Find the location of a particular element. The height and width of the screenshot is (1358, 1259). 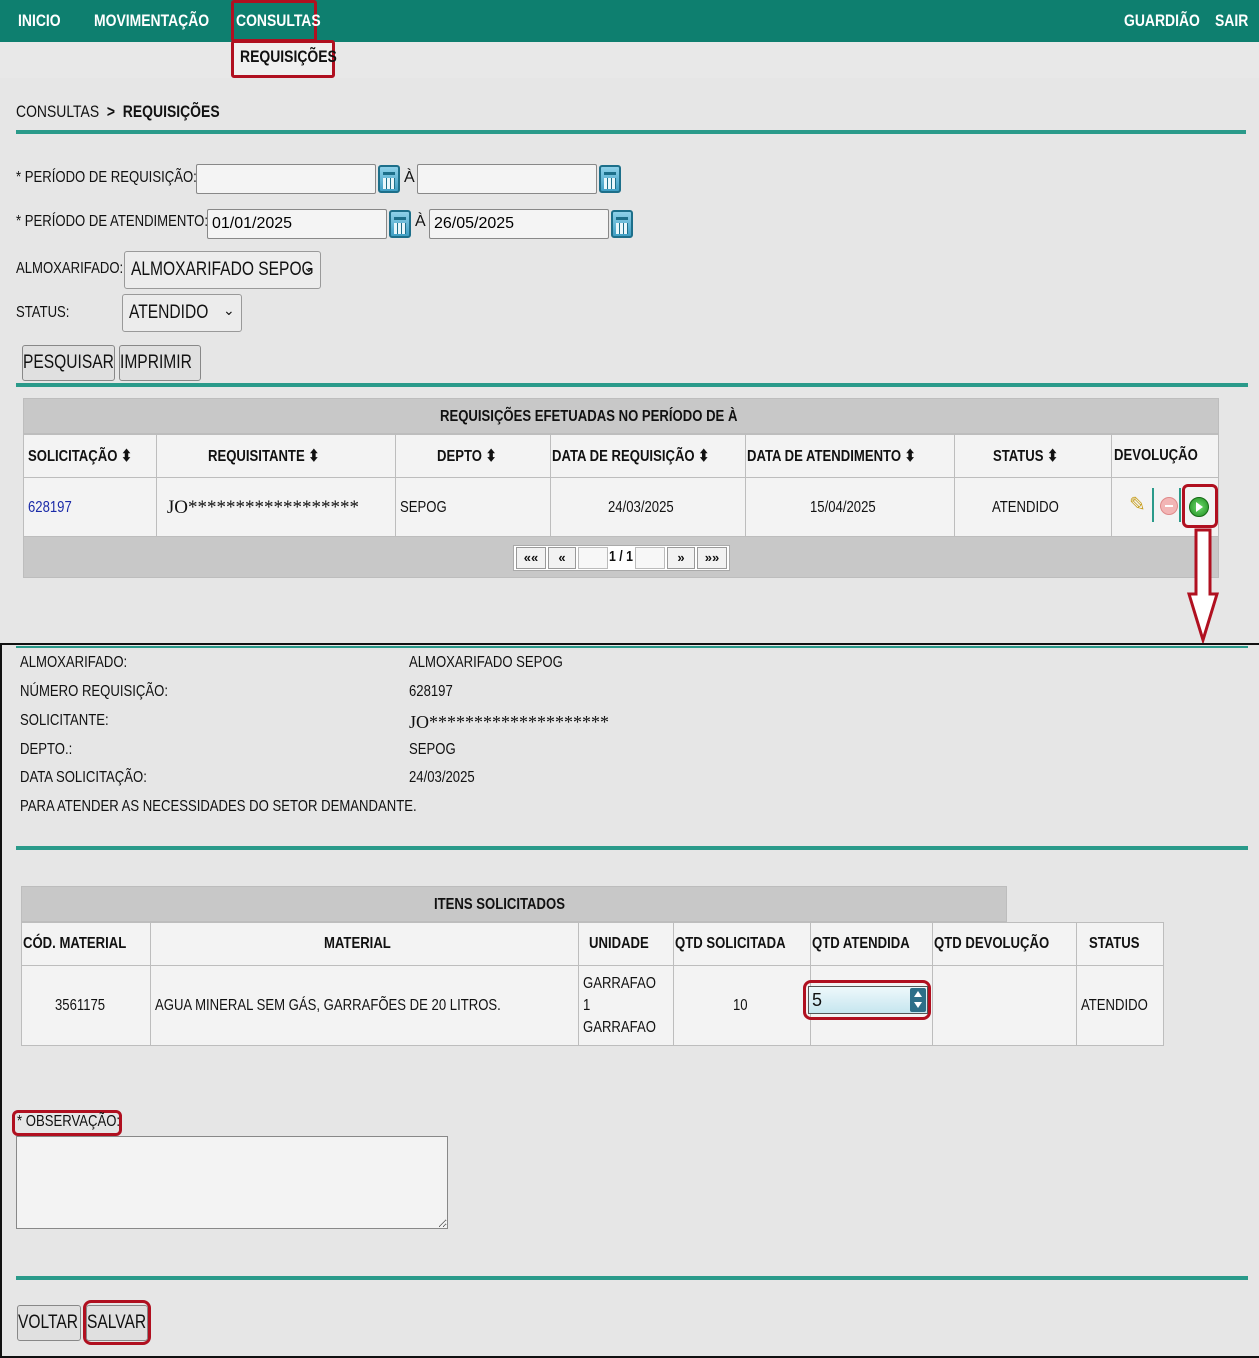

items-caption: ITENS SOLICITADOS is located at coordinates (514, 904).